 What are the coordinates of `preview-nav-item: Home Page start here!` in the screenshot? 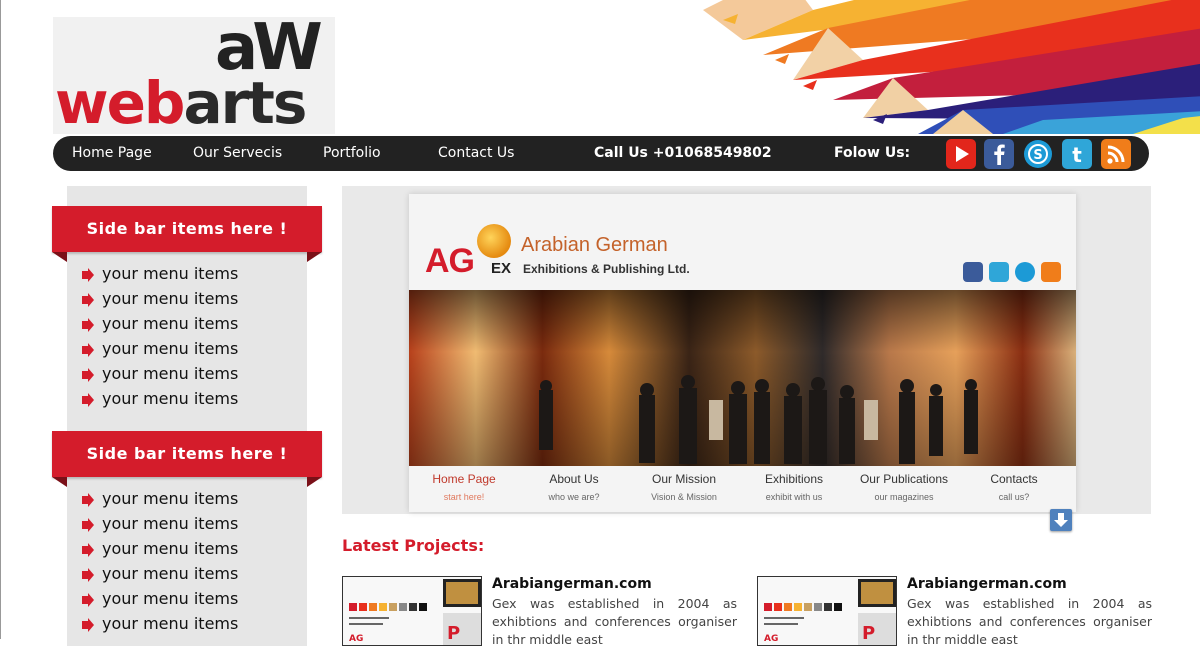 It's located at (464, 487).